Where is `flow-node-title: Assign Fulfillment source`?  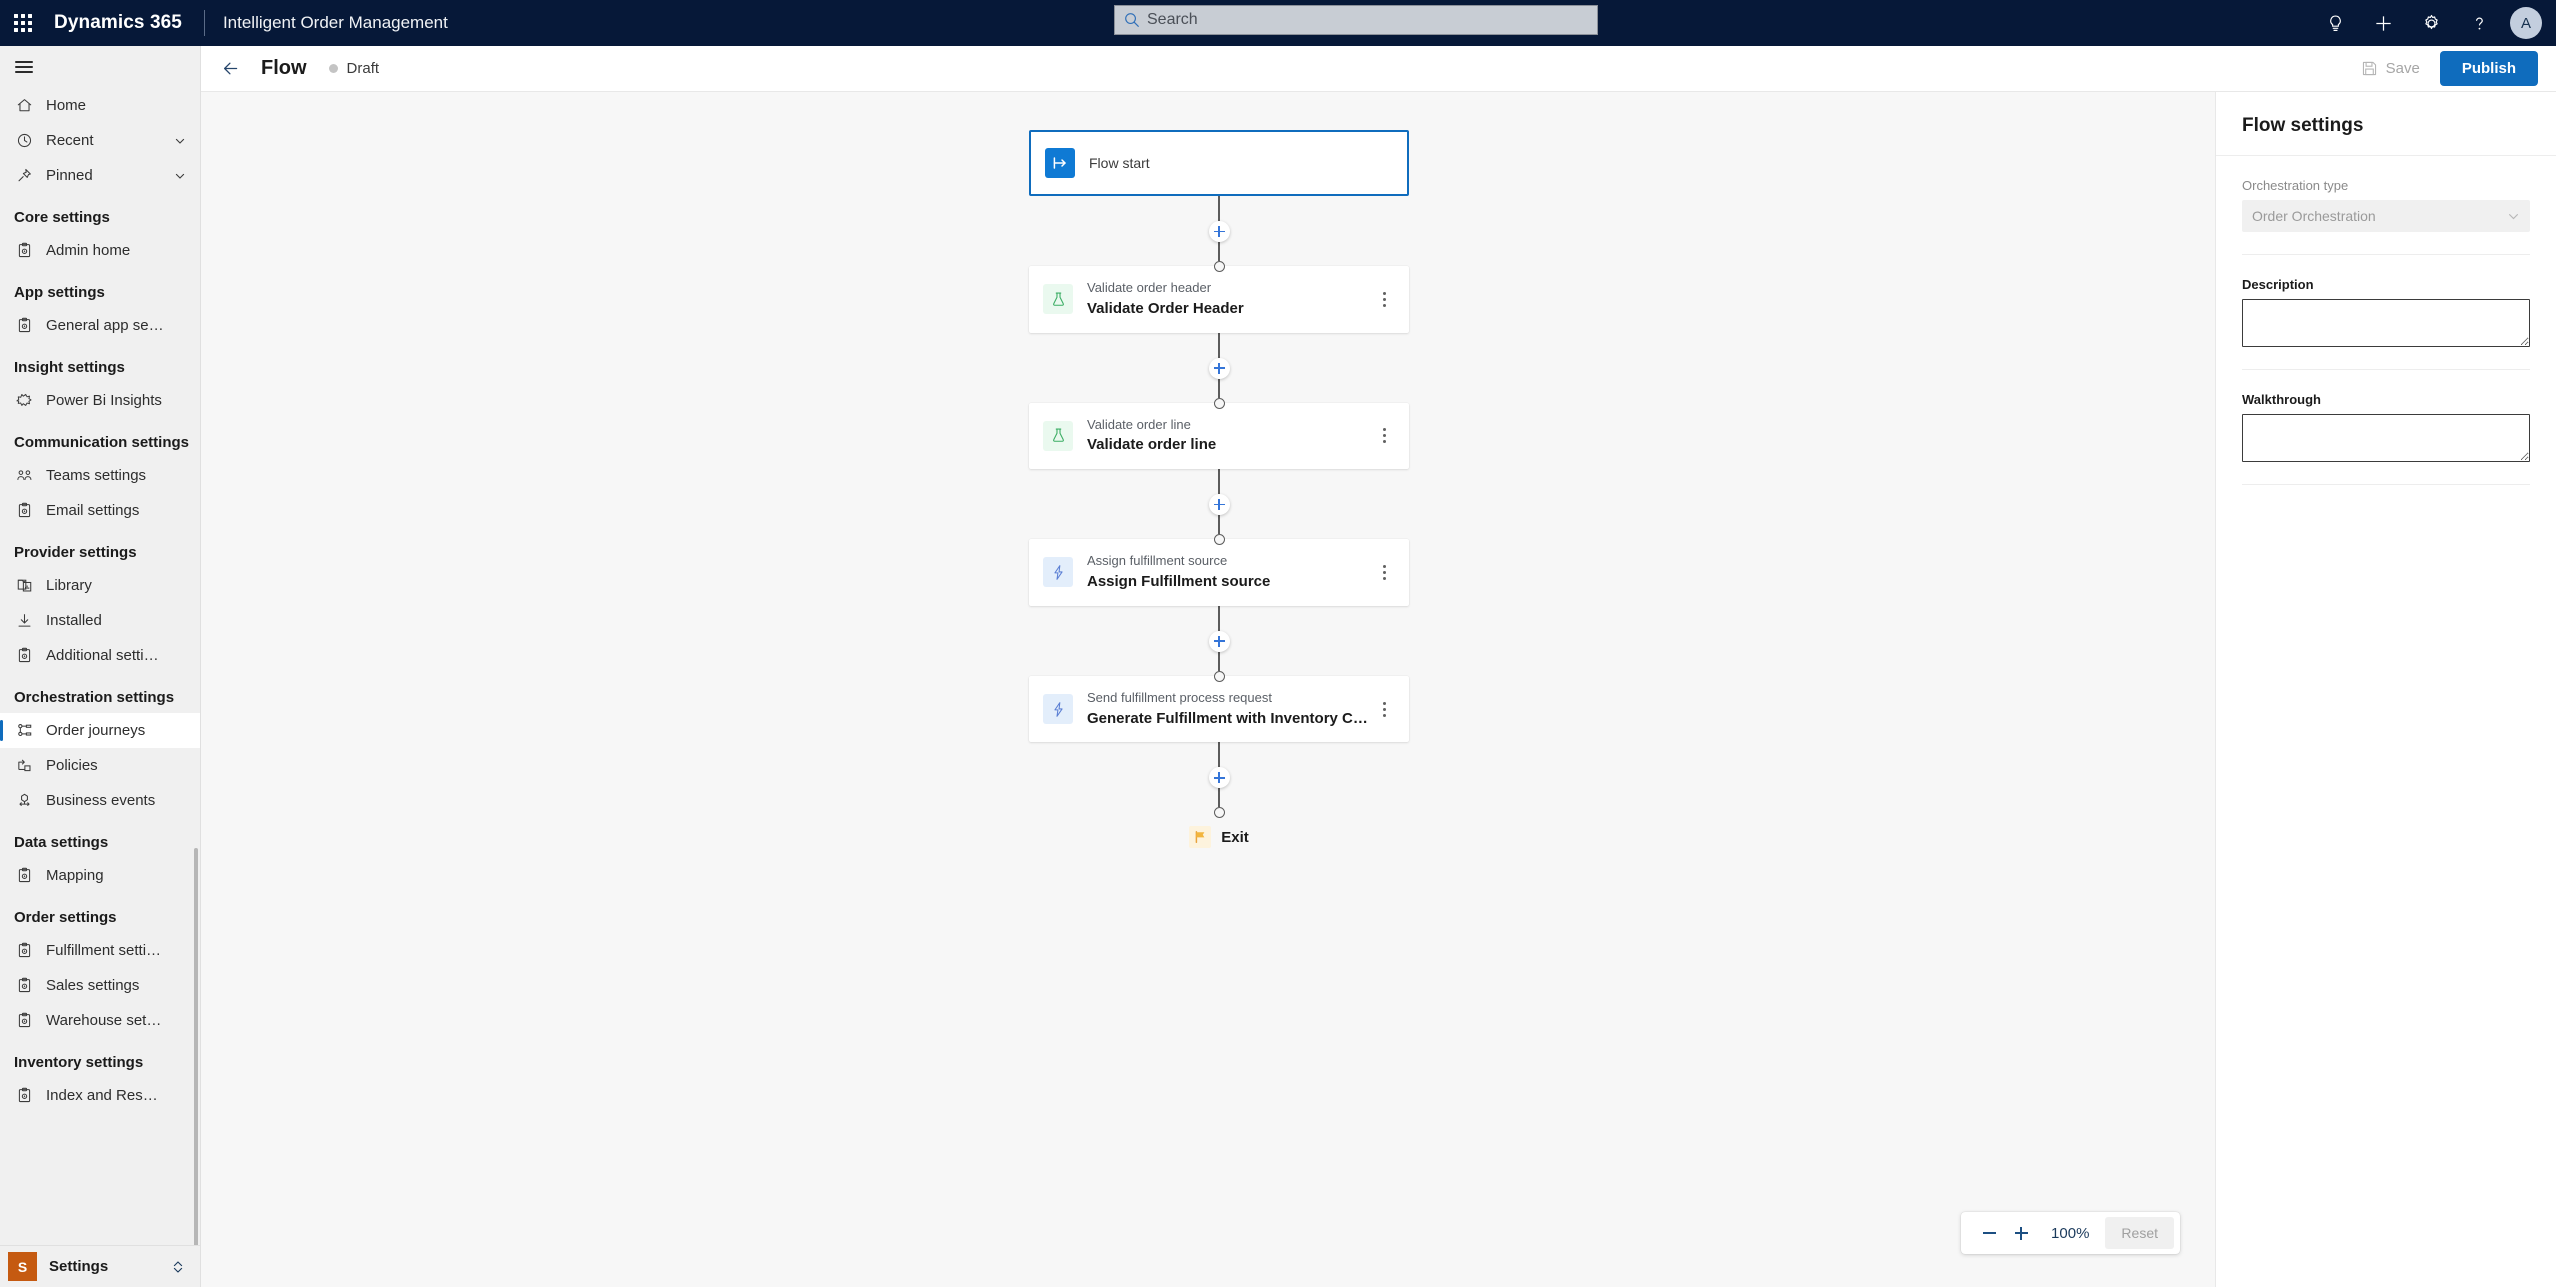
flow-node-title: Assign Fulfillment source is located at coordinates (1179, 582).